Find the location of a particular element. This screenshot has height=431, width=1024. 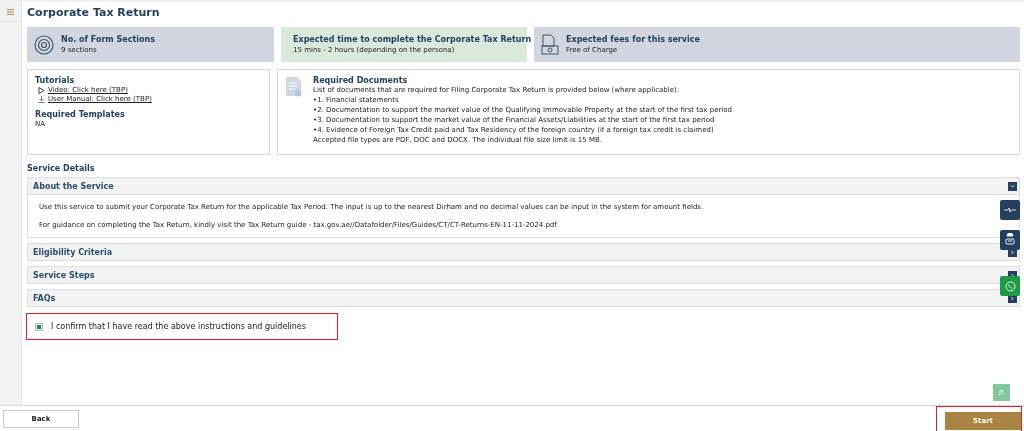

card-title: No. of Form Sections is located at coordinates (108, 39).